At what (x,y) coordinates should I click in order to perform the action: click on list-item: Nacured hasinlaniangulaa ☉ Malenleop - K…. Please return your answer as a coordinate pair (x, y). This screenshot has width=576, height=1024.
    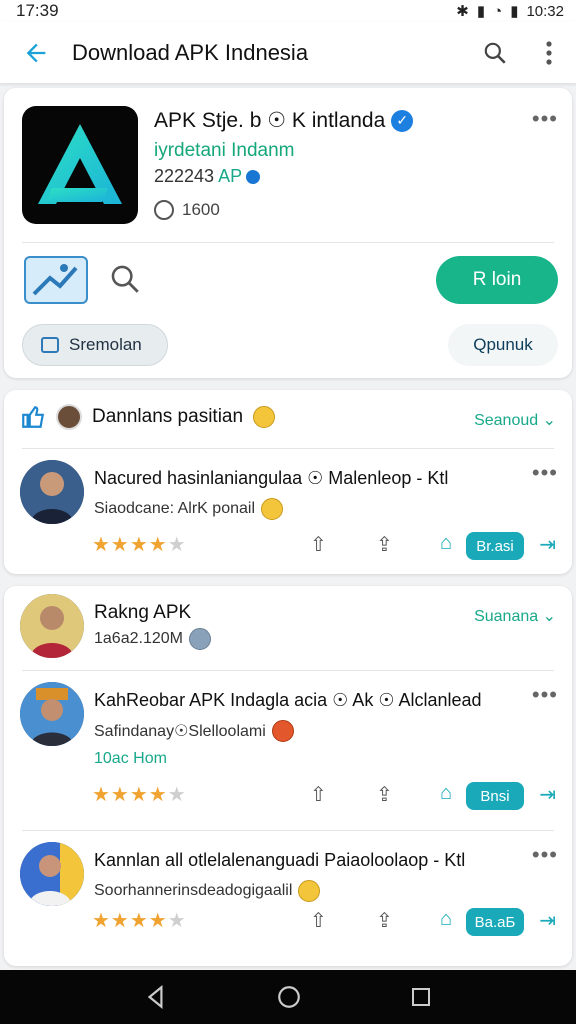
    Looking at the image, I should click on (288, 515).